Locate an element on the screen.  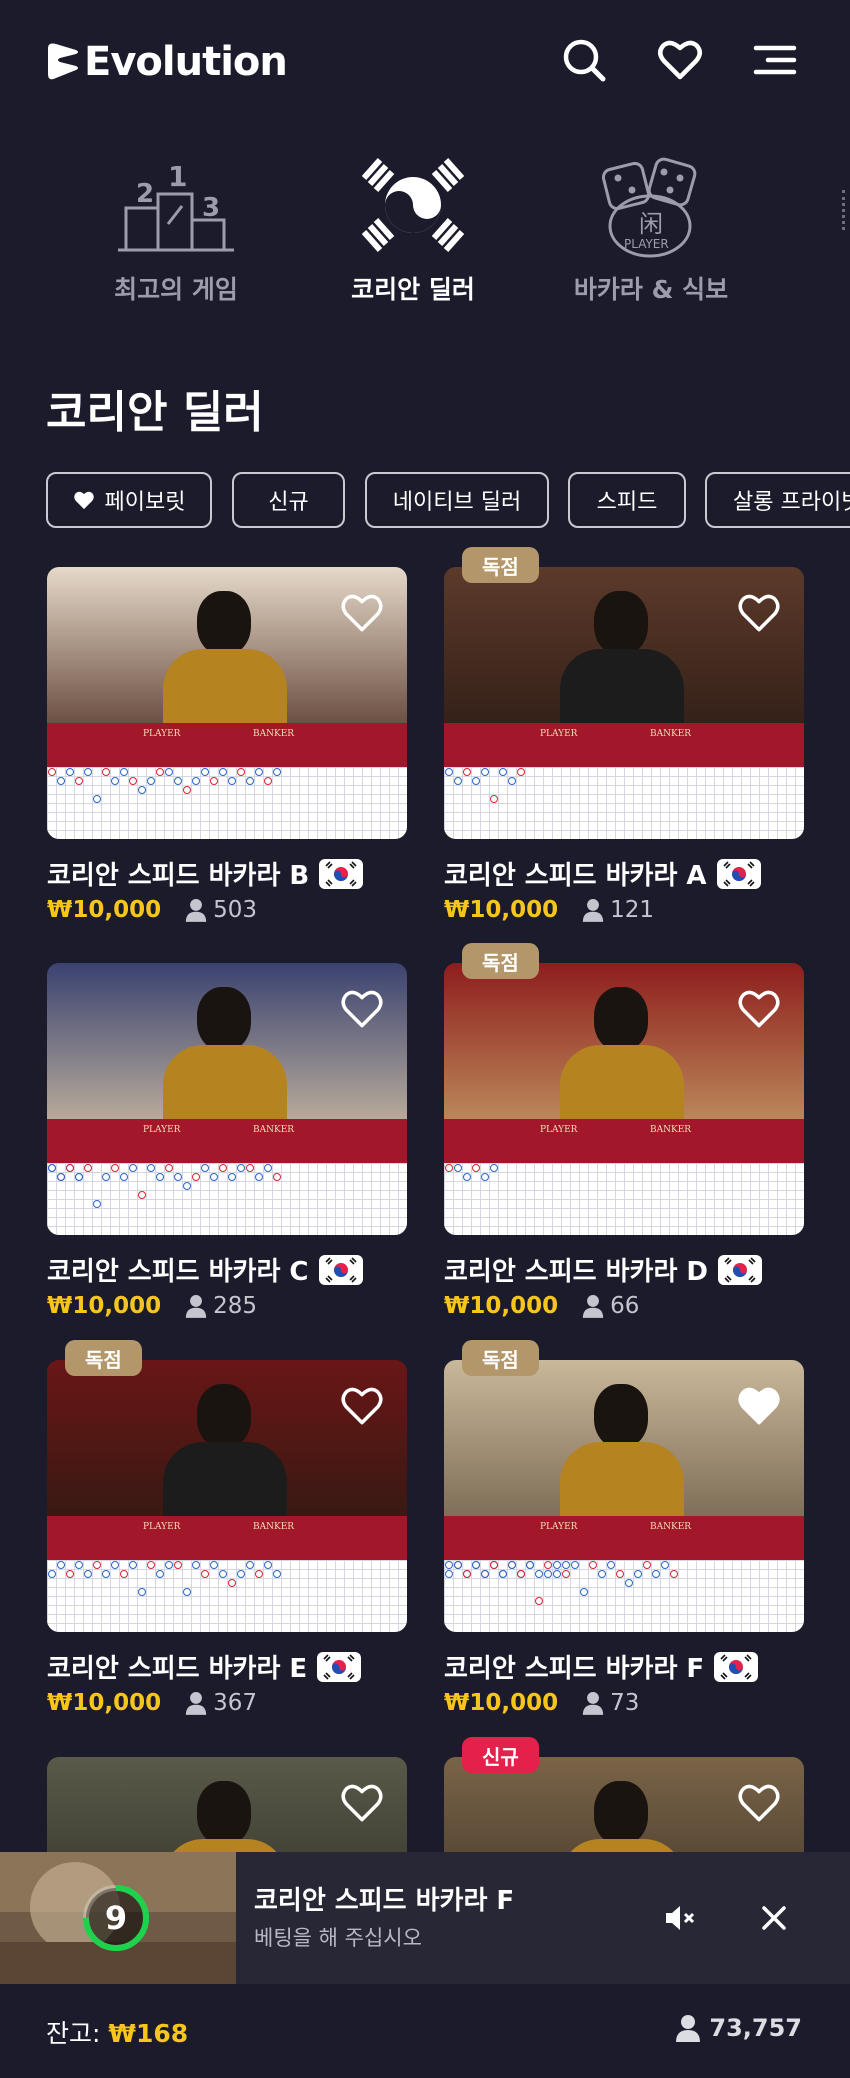
player-count: 73 is located at coordinates (610, 1703).